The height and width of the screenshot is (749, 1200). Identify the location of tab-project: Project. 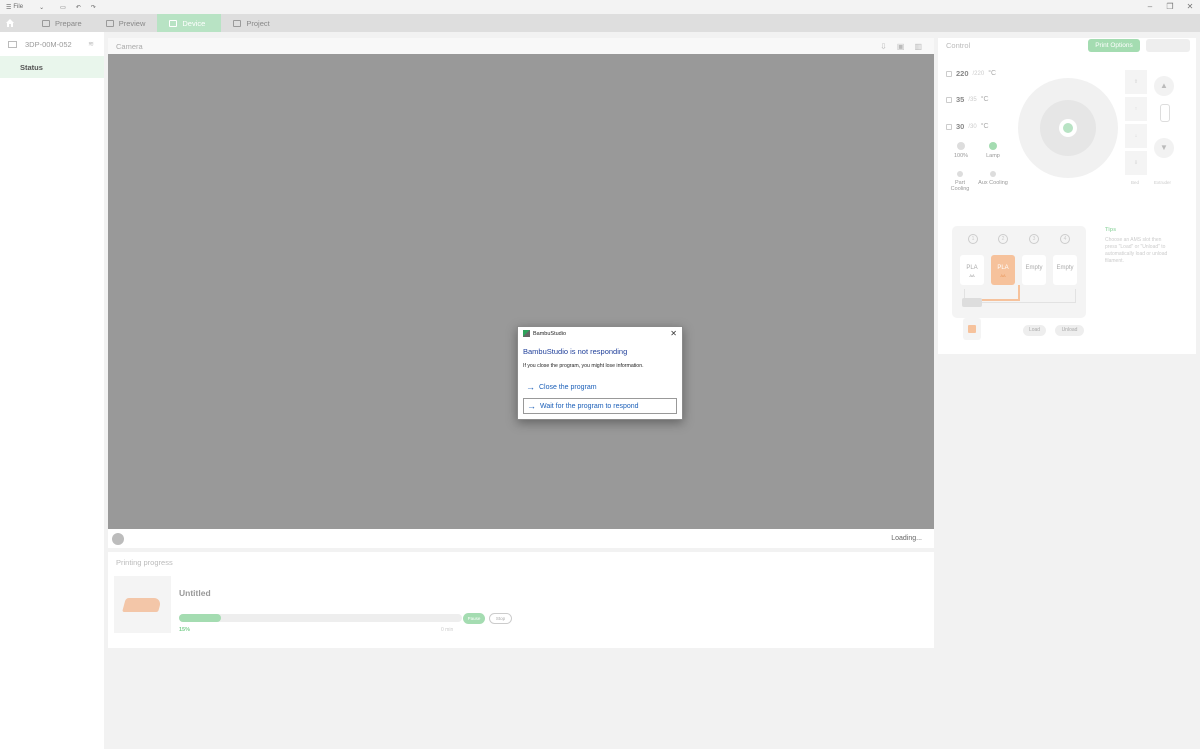
(251, 23).